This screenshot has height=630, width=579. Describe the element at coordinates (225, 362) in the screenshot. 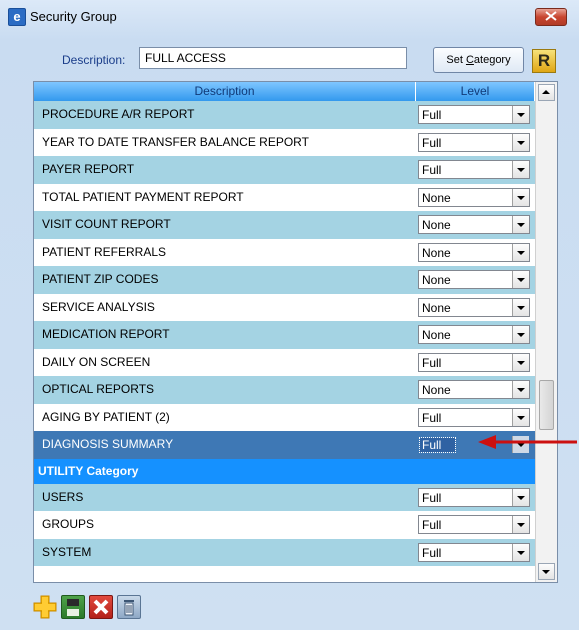

I see `row-description: DAILY ON SCREEN` at that location.